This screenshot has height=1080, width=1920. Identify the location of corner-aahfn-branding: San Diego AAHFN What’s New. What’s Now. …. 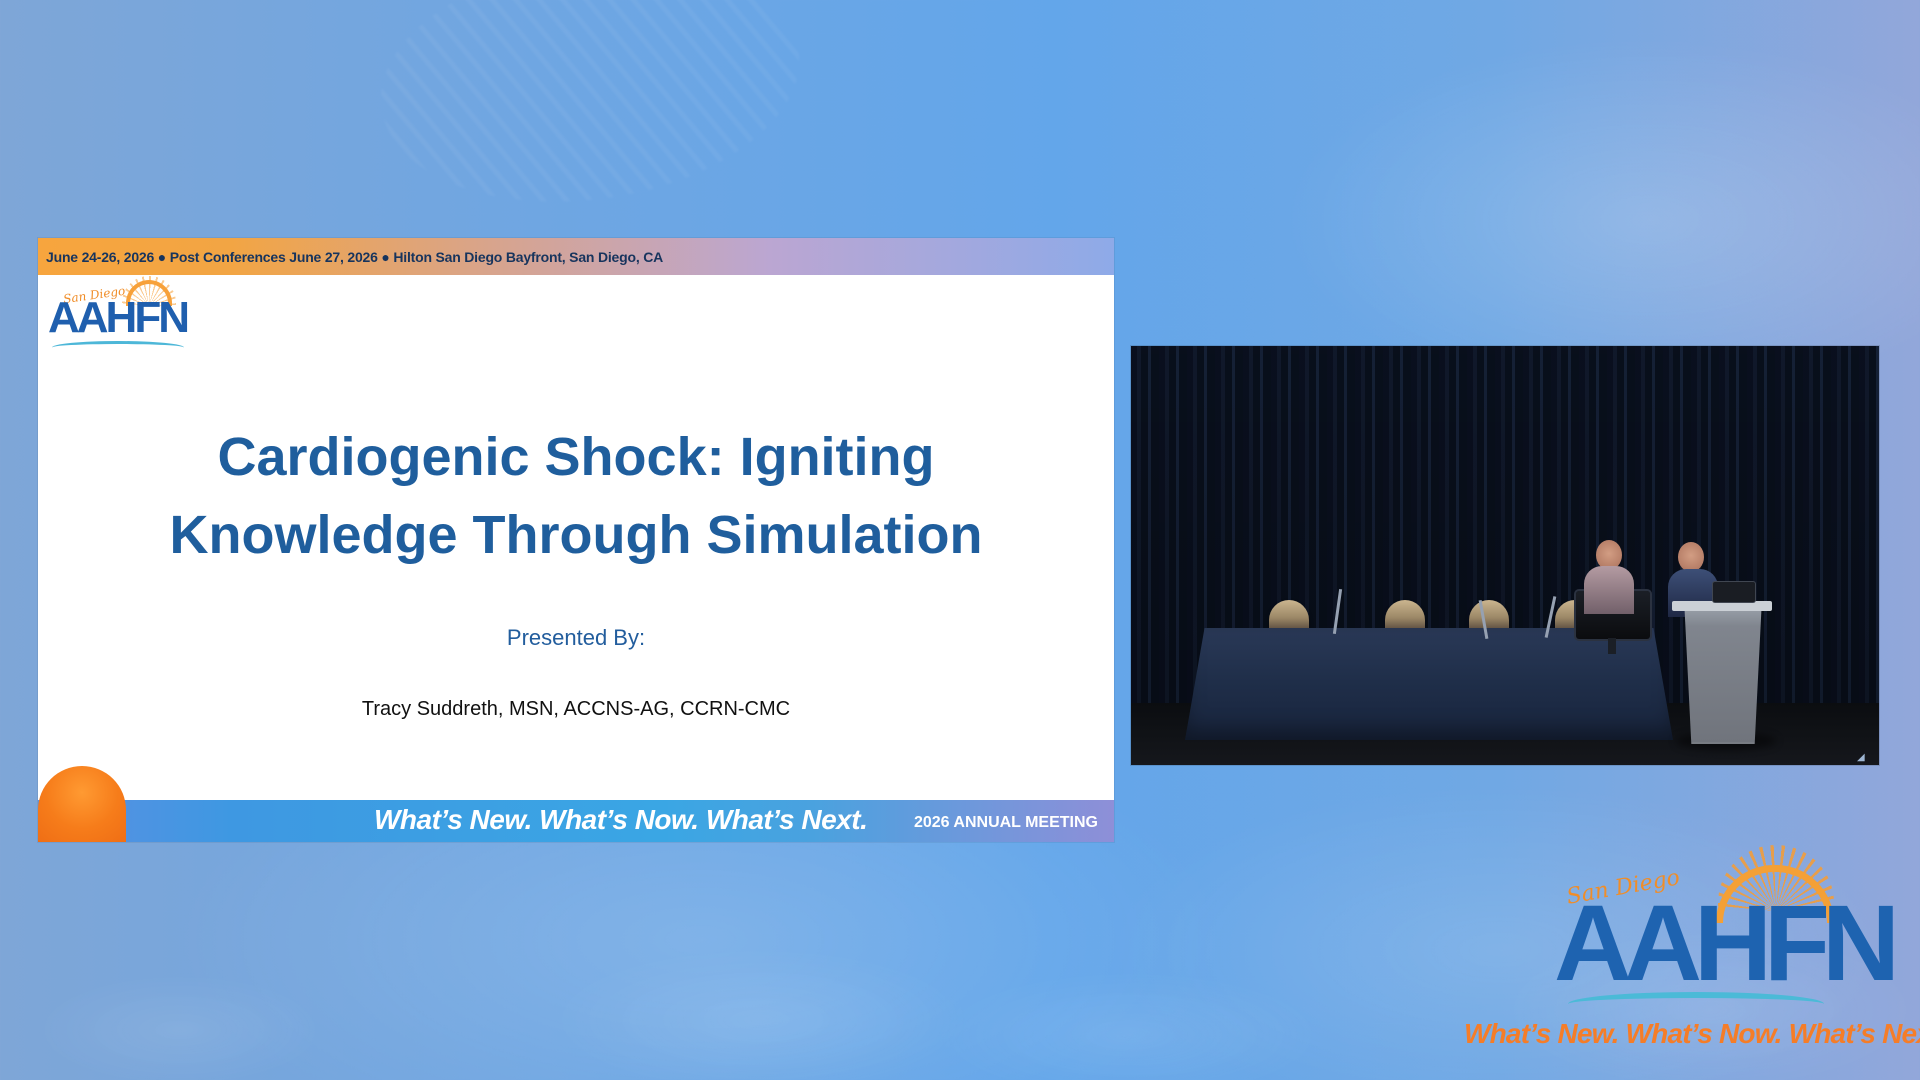
(1692, 952).